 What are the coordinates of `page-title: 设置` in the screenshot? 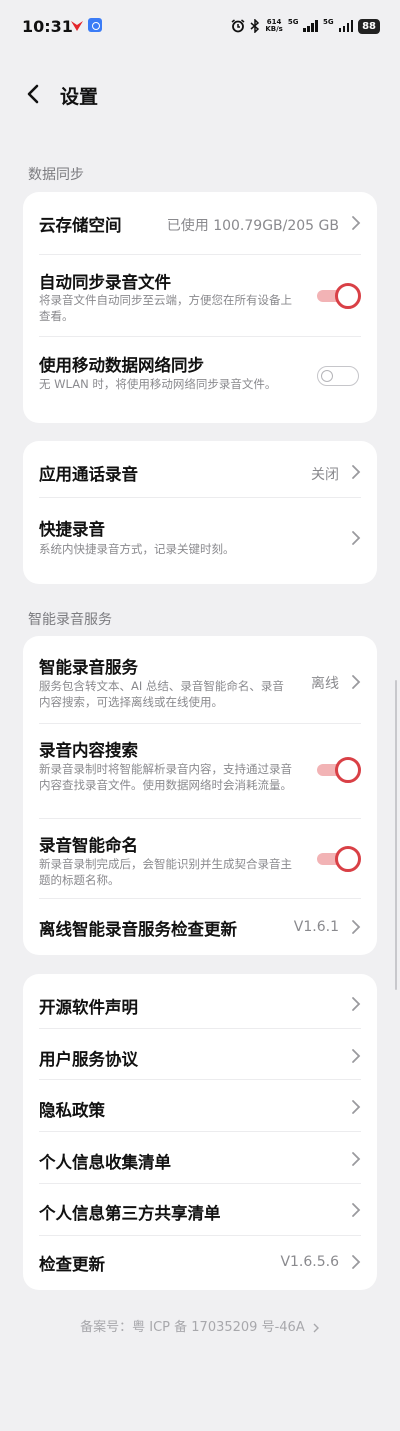 It's located at (79, 97).